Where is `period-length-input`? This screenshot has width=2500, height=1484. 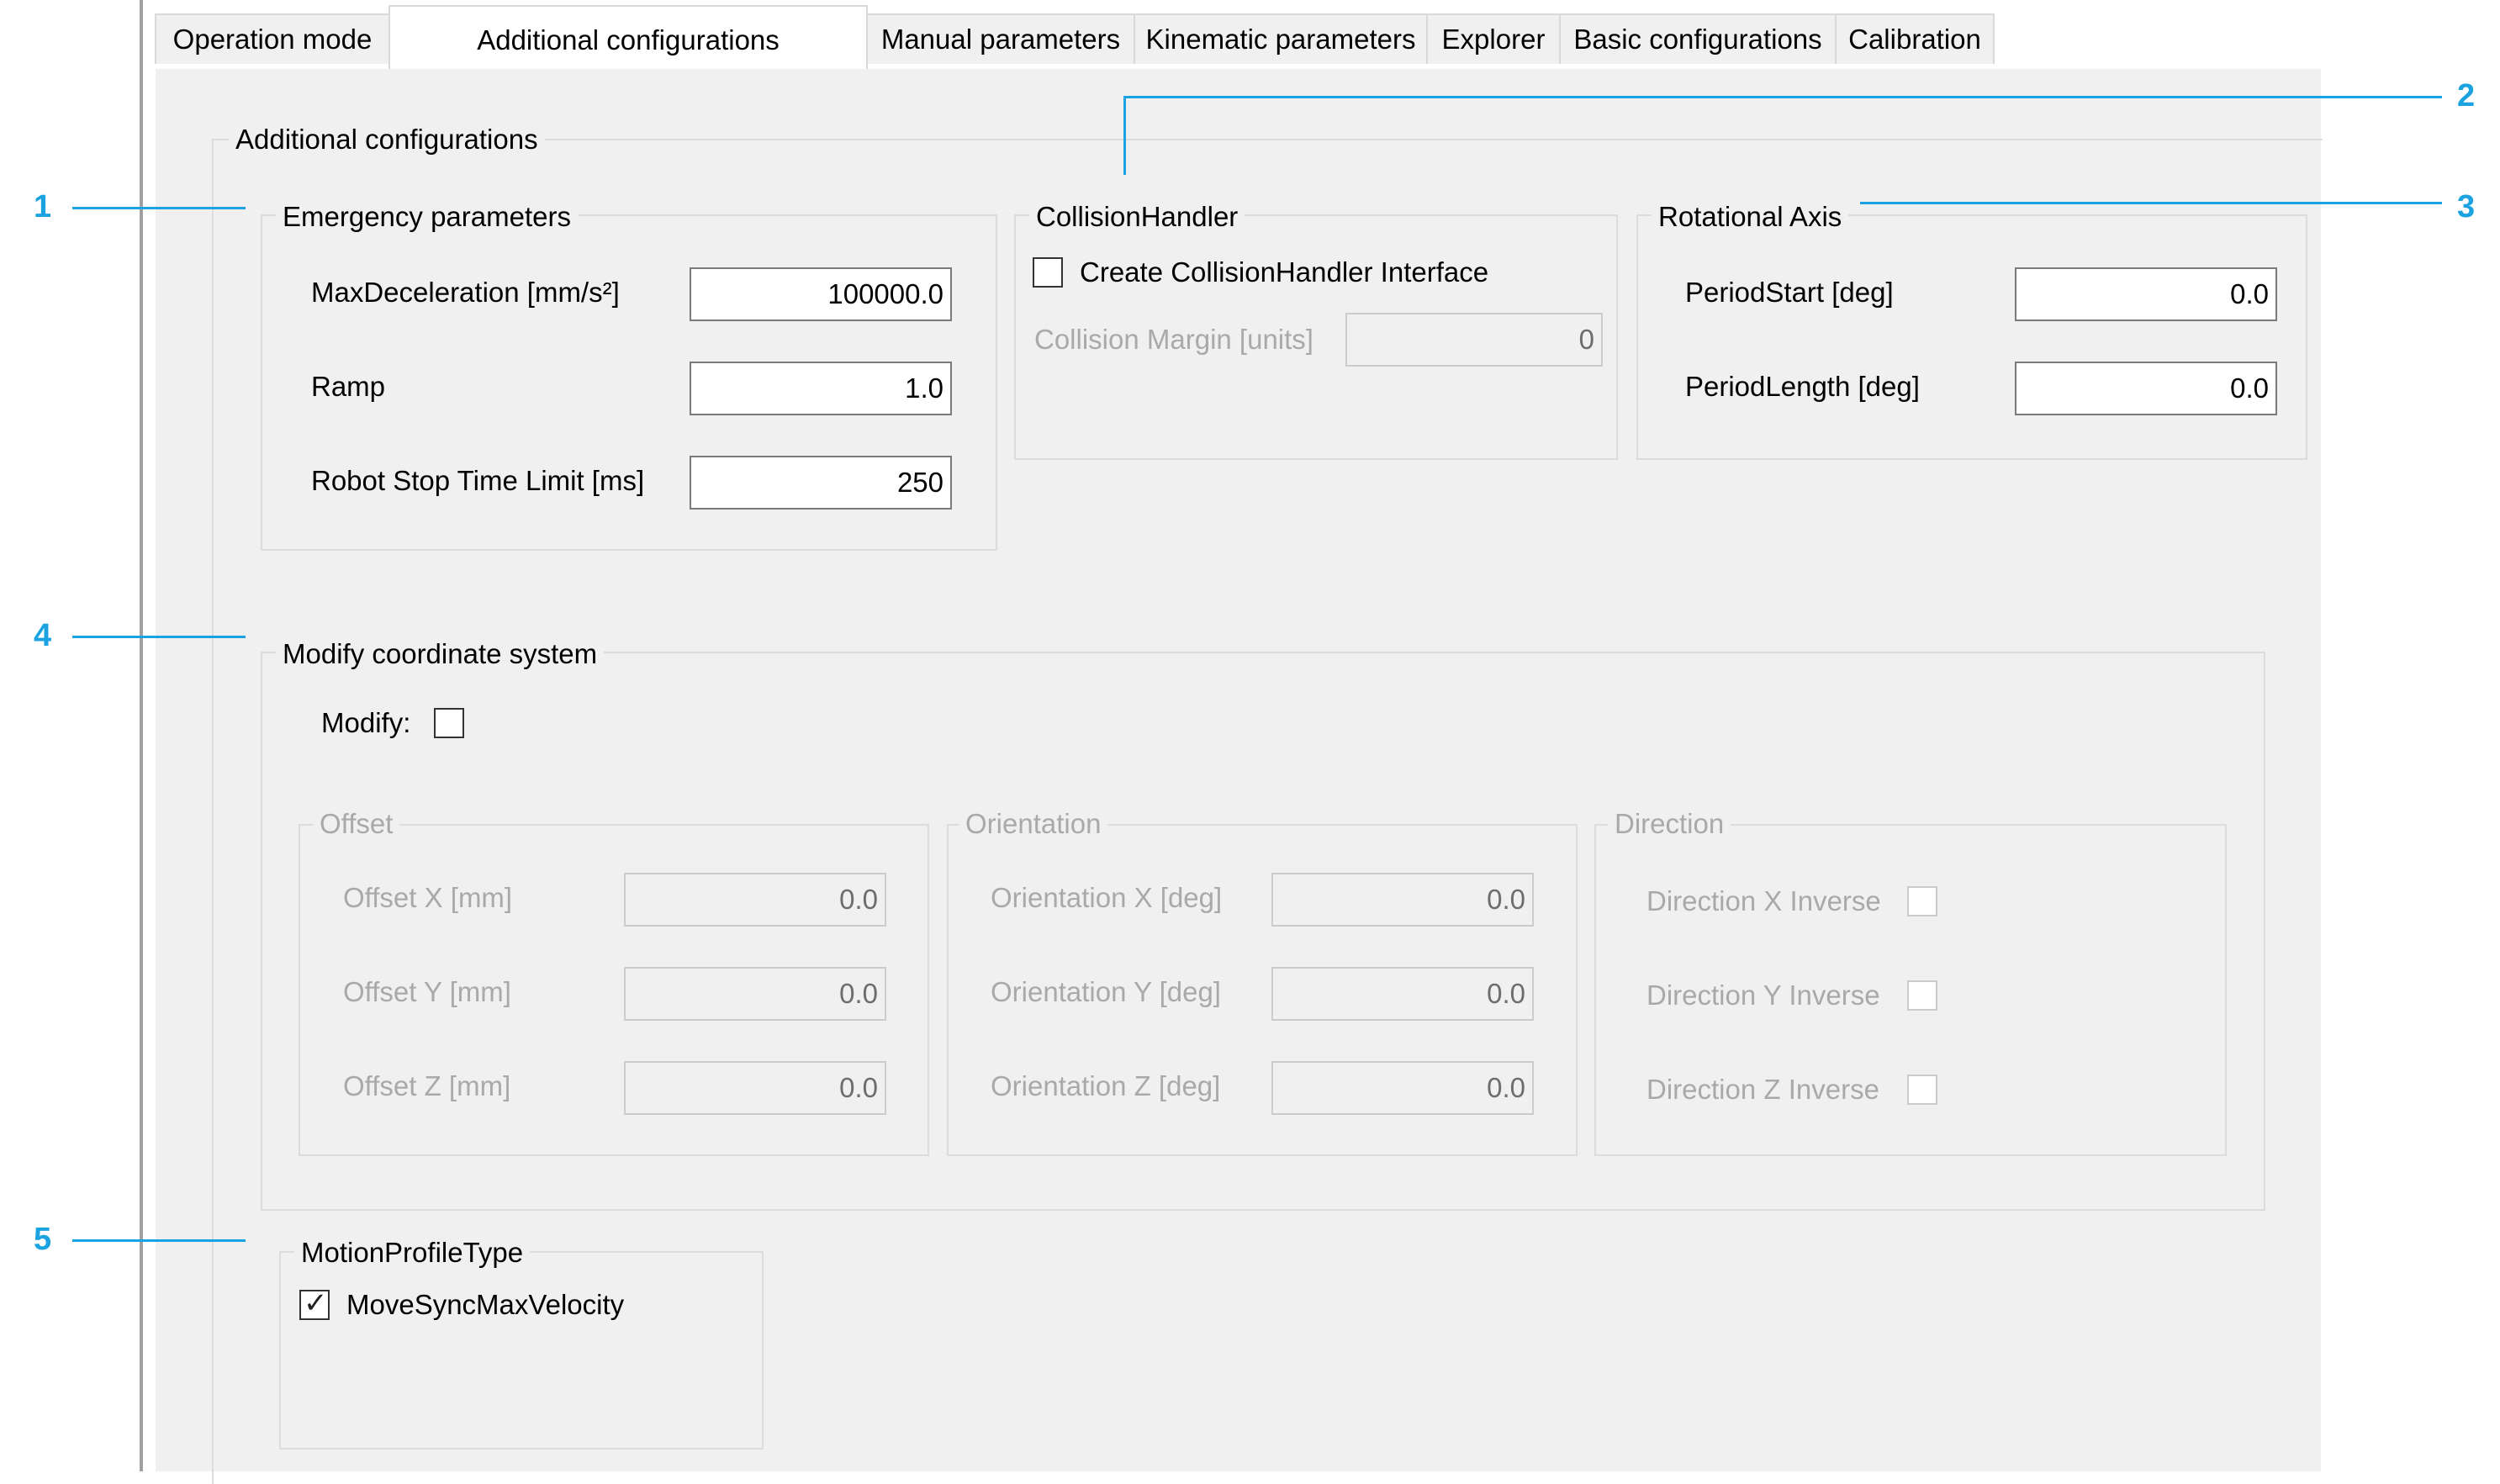
period-length-input is located at coordinates (2146, 388).